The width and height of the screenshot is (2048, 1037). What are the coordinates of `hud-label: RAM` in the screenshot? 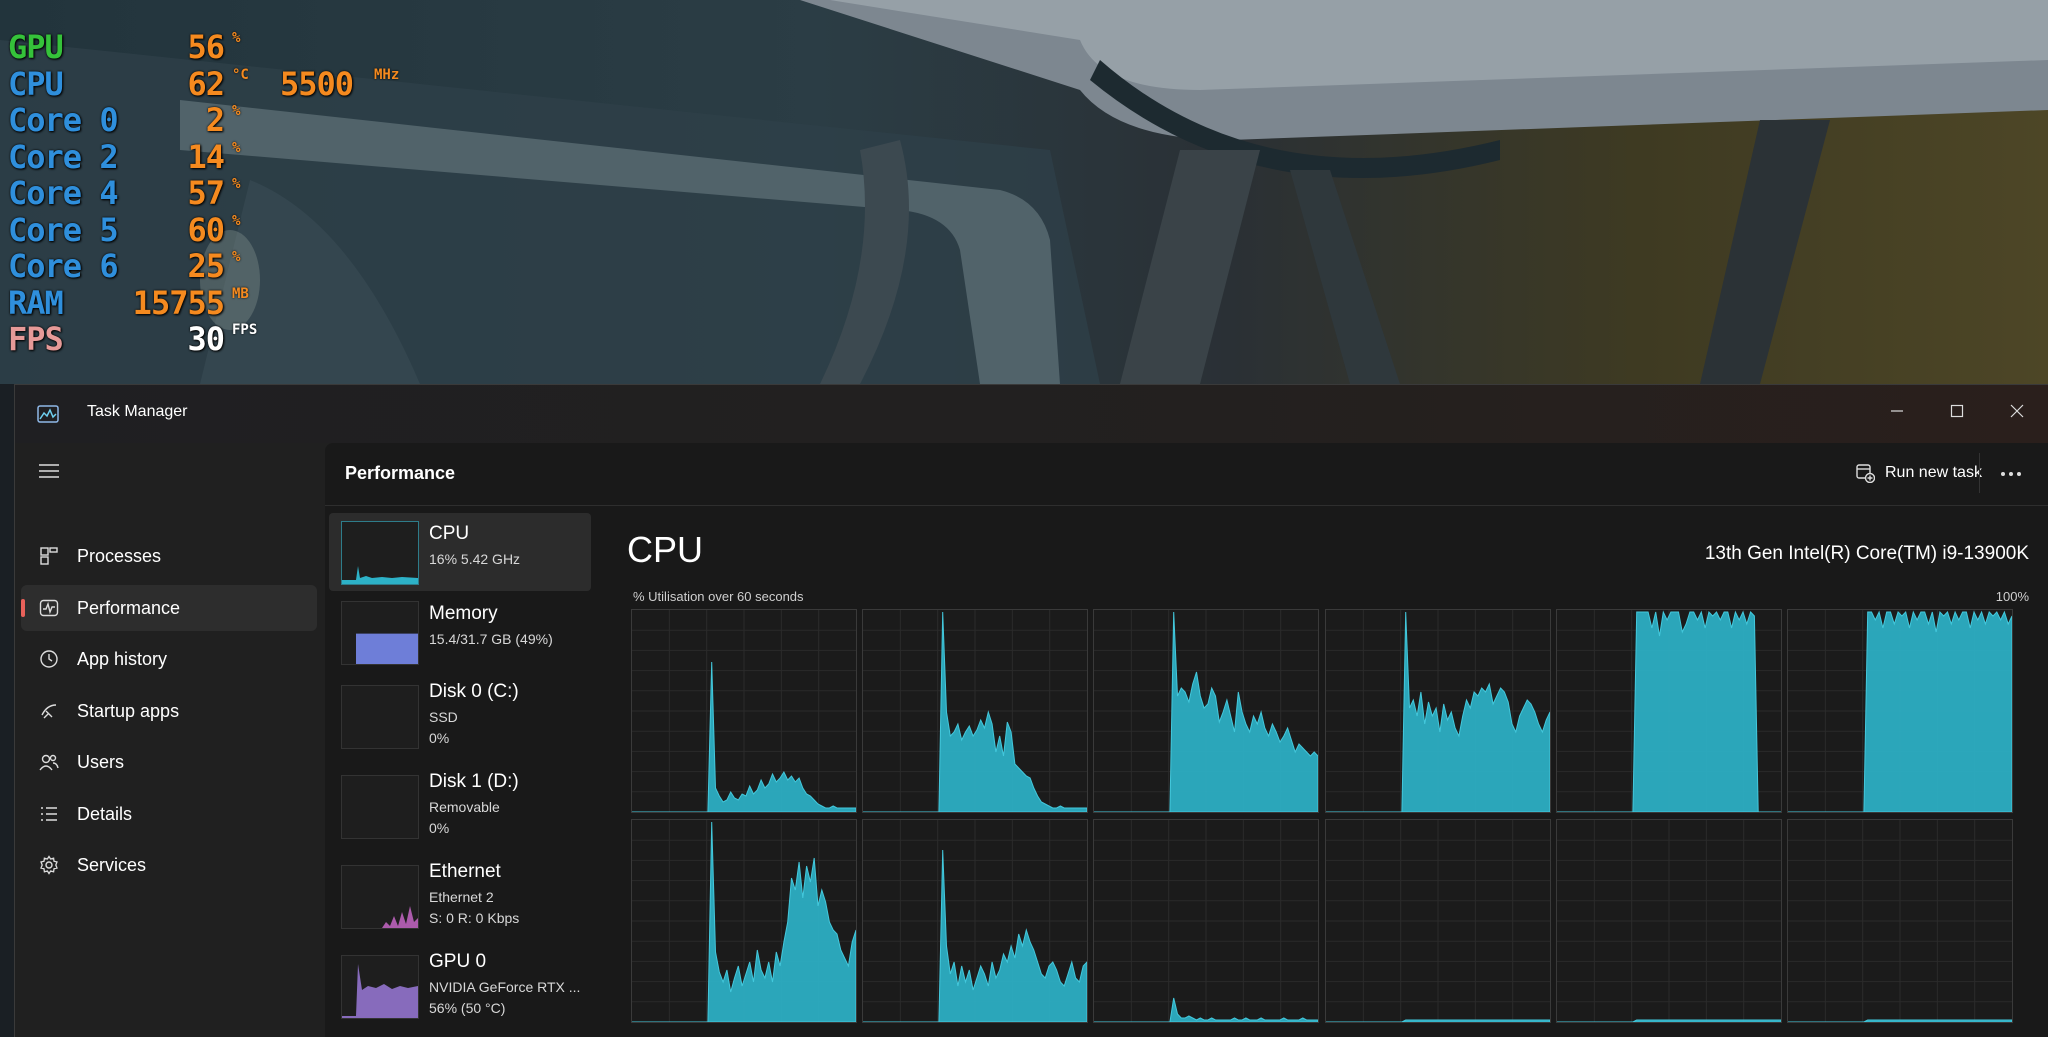 It's located at (36, 302).